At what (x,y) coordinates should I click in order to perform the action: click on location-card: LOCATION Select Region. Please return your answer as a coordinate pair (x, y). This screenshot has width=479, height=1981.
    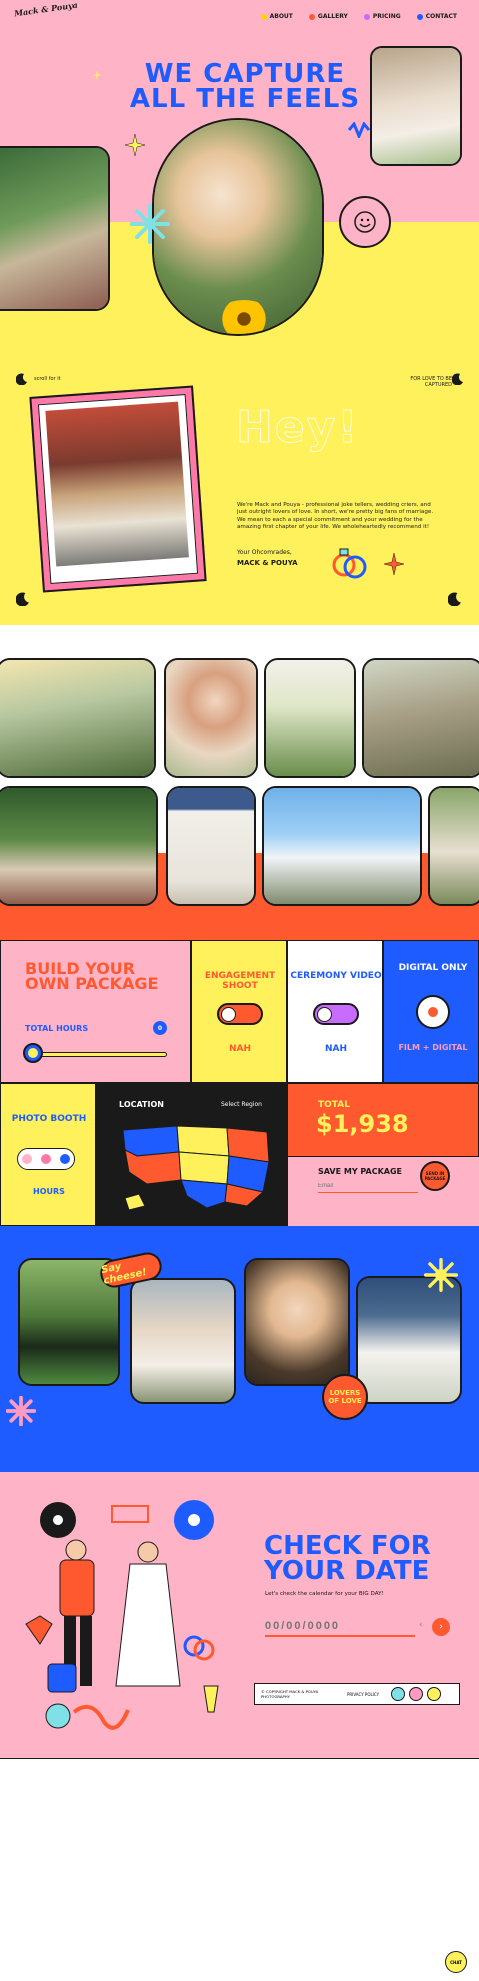
    Looking at the image, I should click on (191, 1154).